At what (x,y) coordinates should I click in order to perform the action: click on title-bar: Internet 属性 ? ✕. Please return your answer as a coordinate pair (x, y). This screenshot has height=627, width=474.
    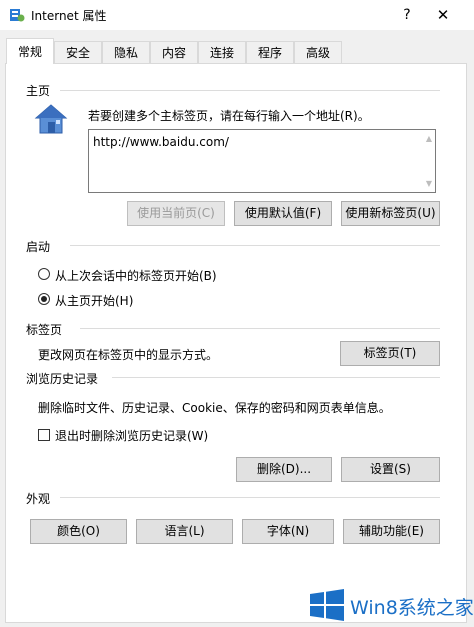
    Looking at the image, I should click on (237, 15).